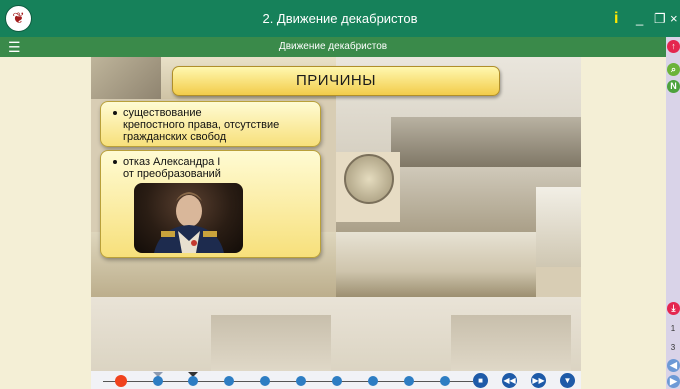  What do you see at coordinates (121, 381) in the screenshot?
I see `timeline-point-active` at bounding box center [121, 381].